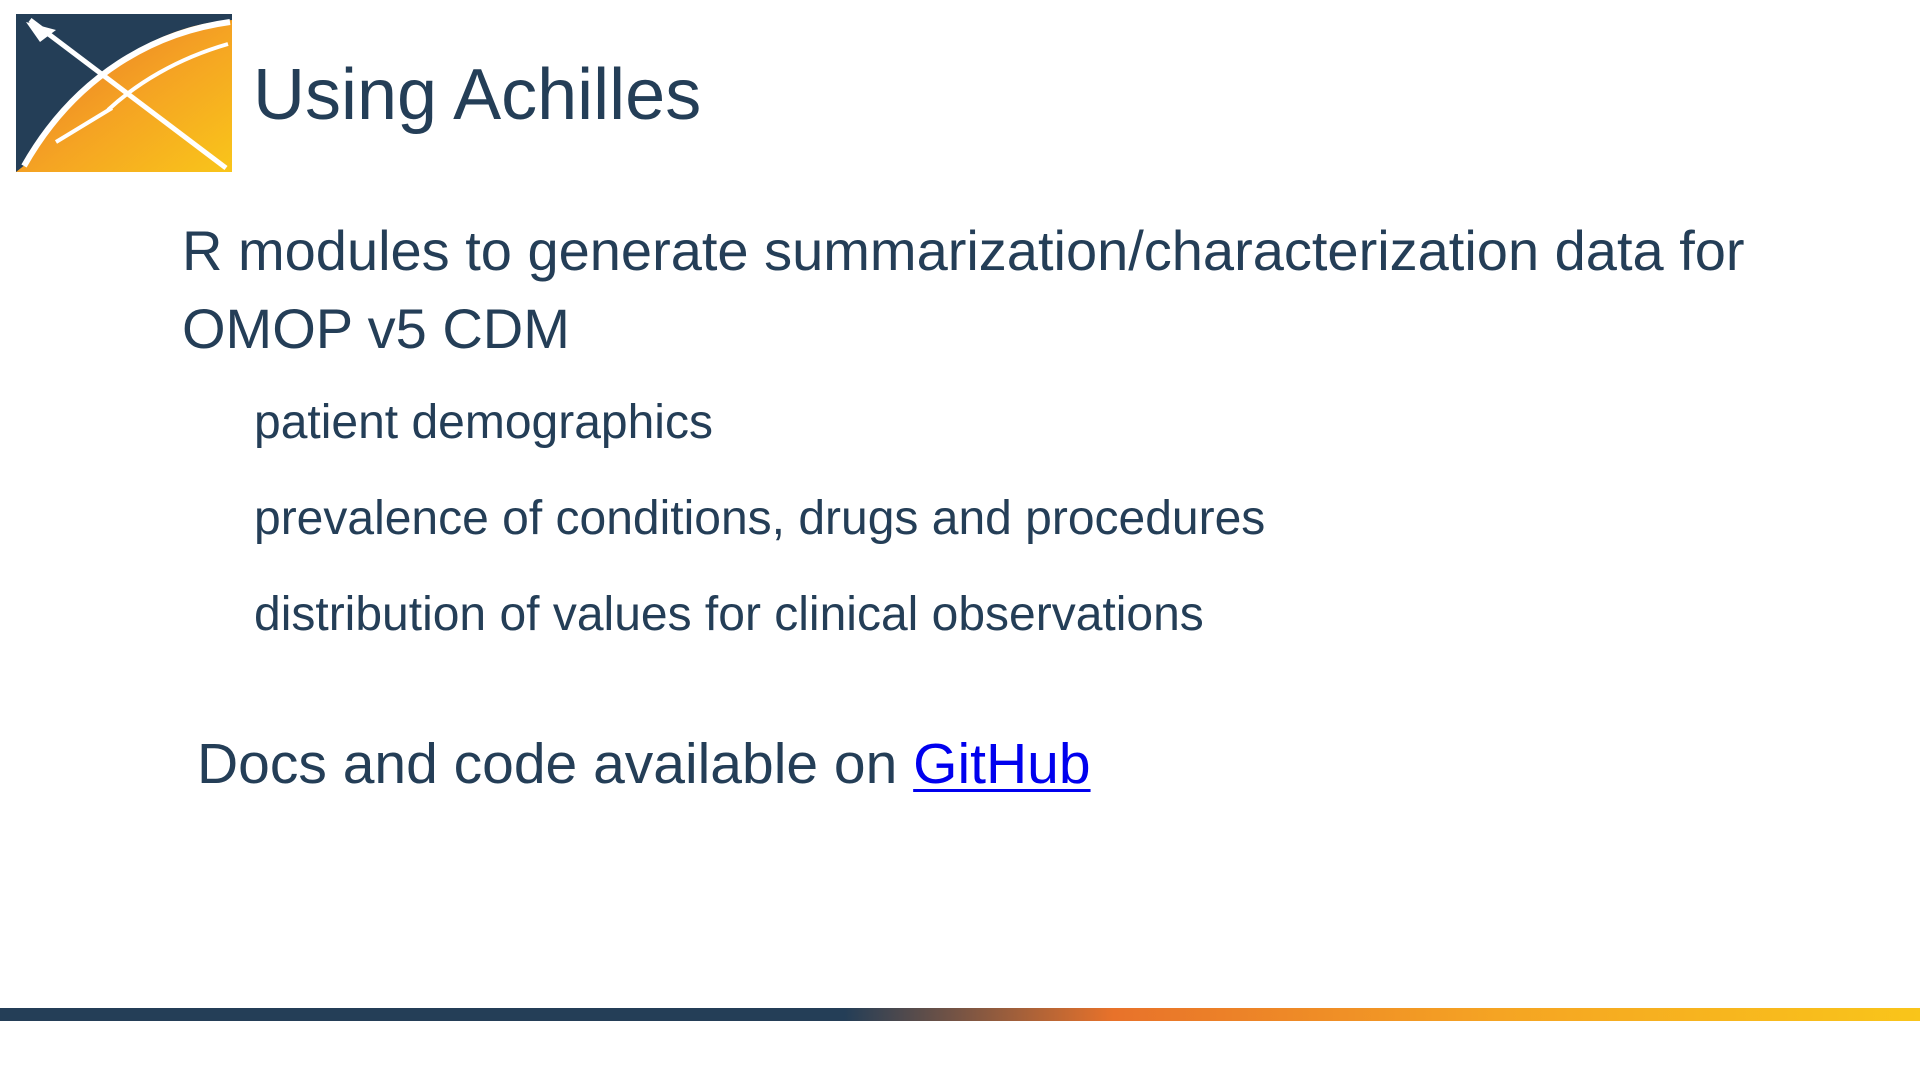  What do you see at coordinates (477, 95) in the screenshot?
I see `slide-title: Using Achilles` at bounding box center [477, 95].